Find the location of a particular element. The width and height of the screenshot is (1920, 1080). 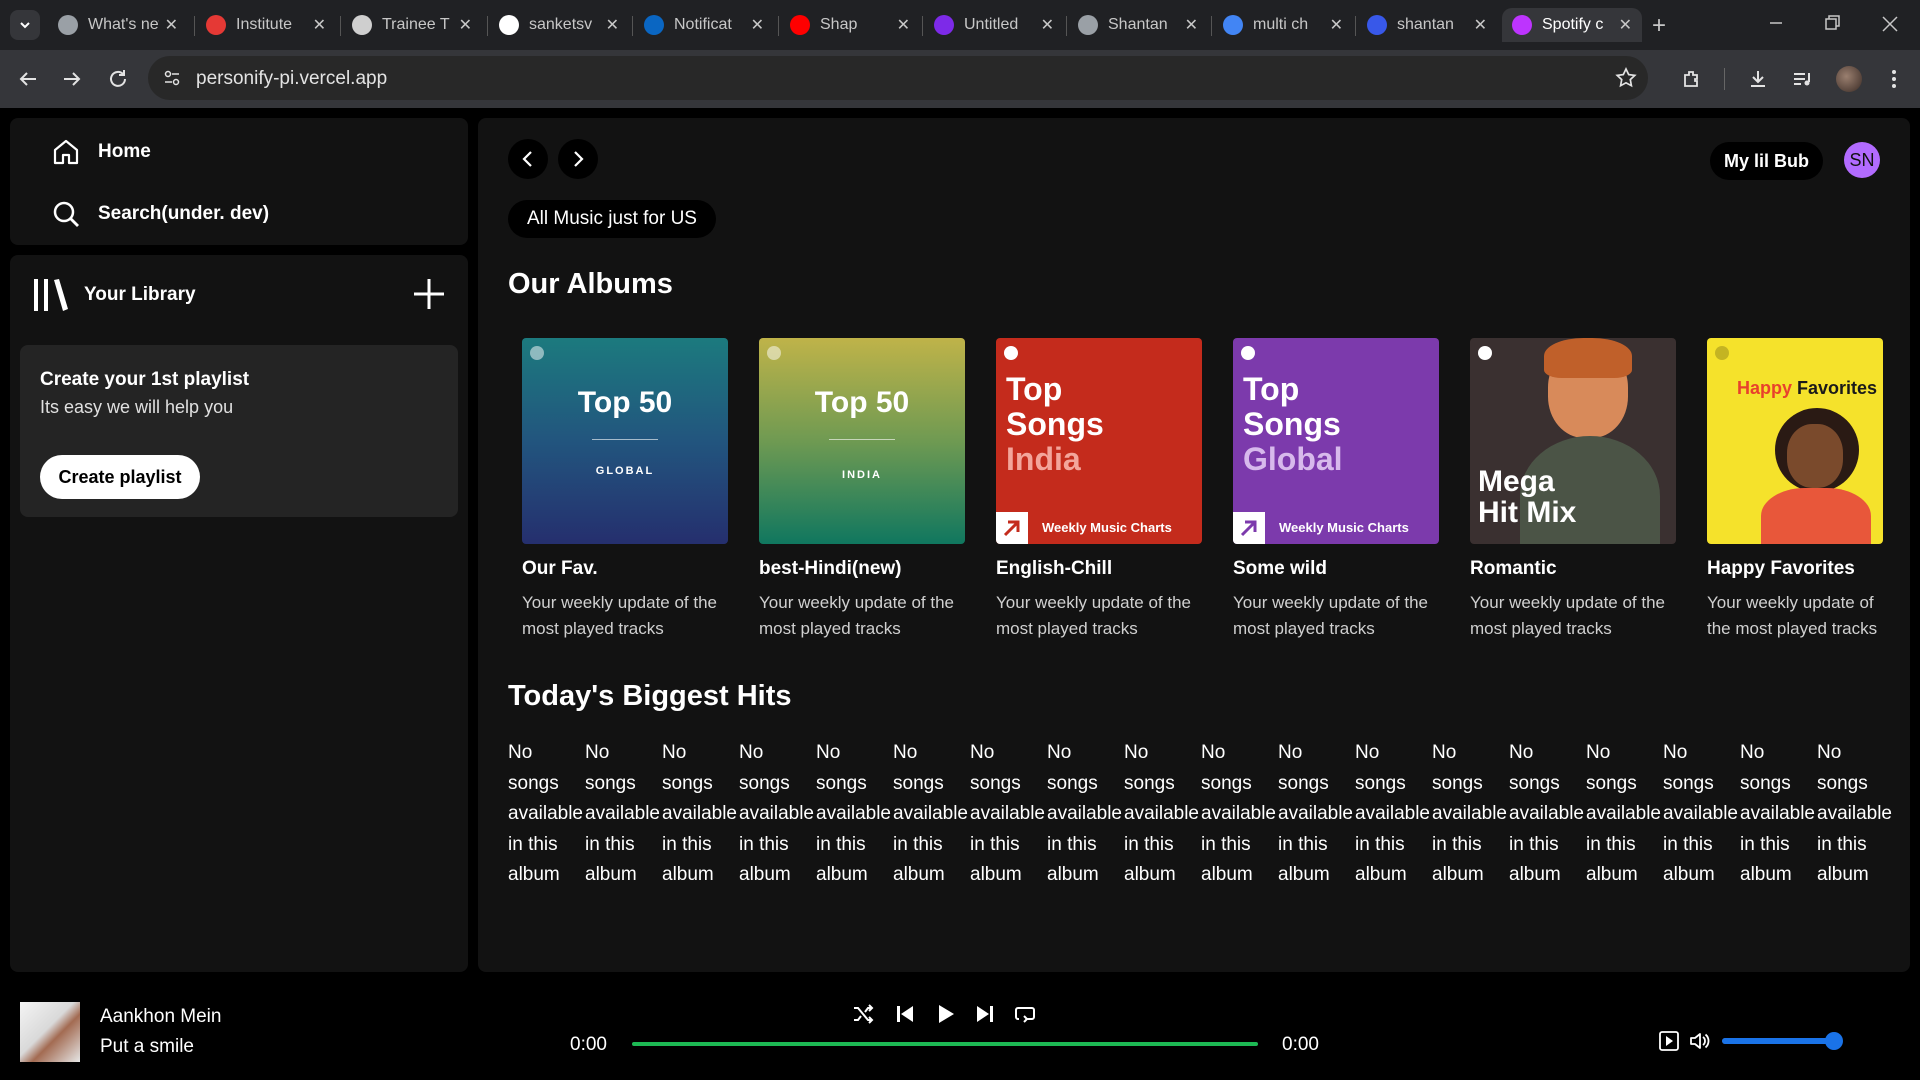

tab-title: shantan is located at coordinates (1425, 24).